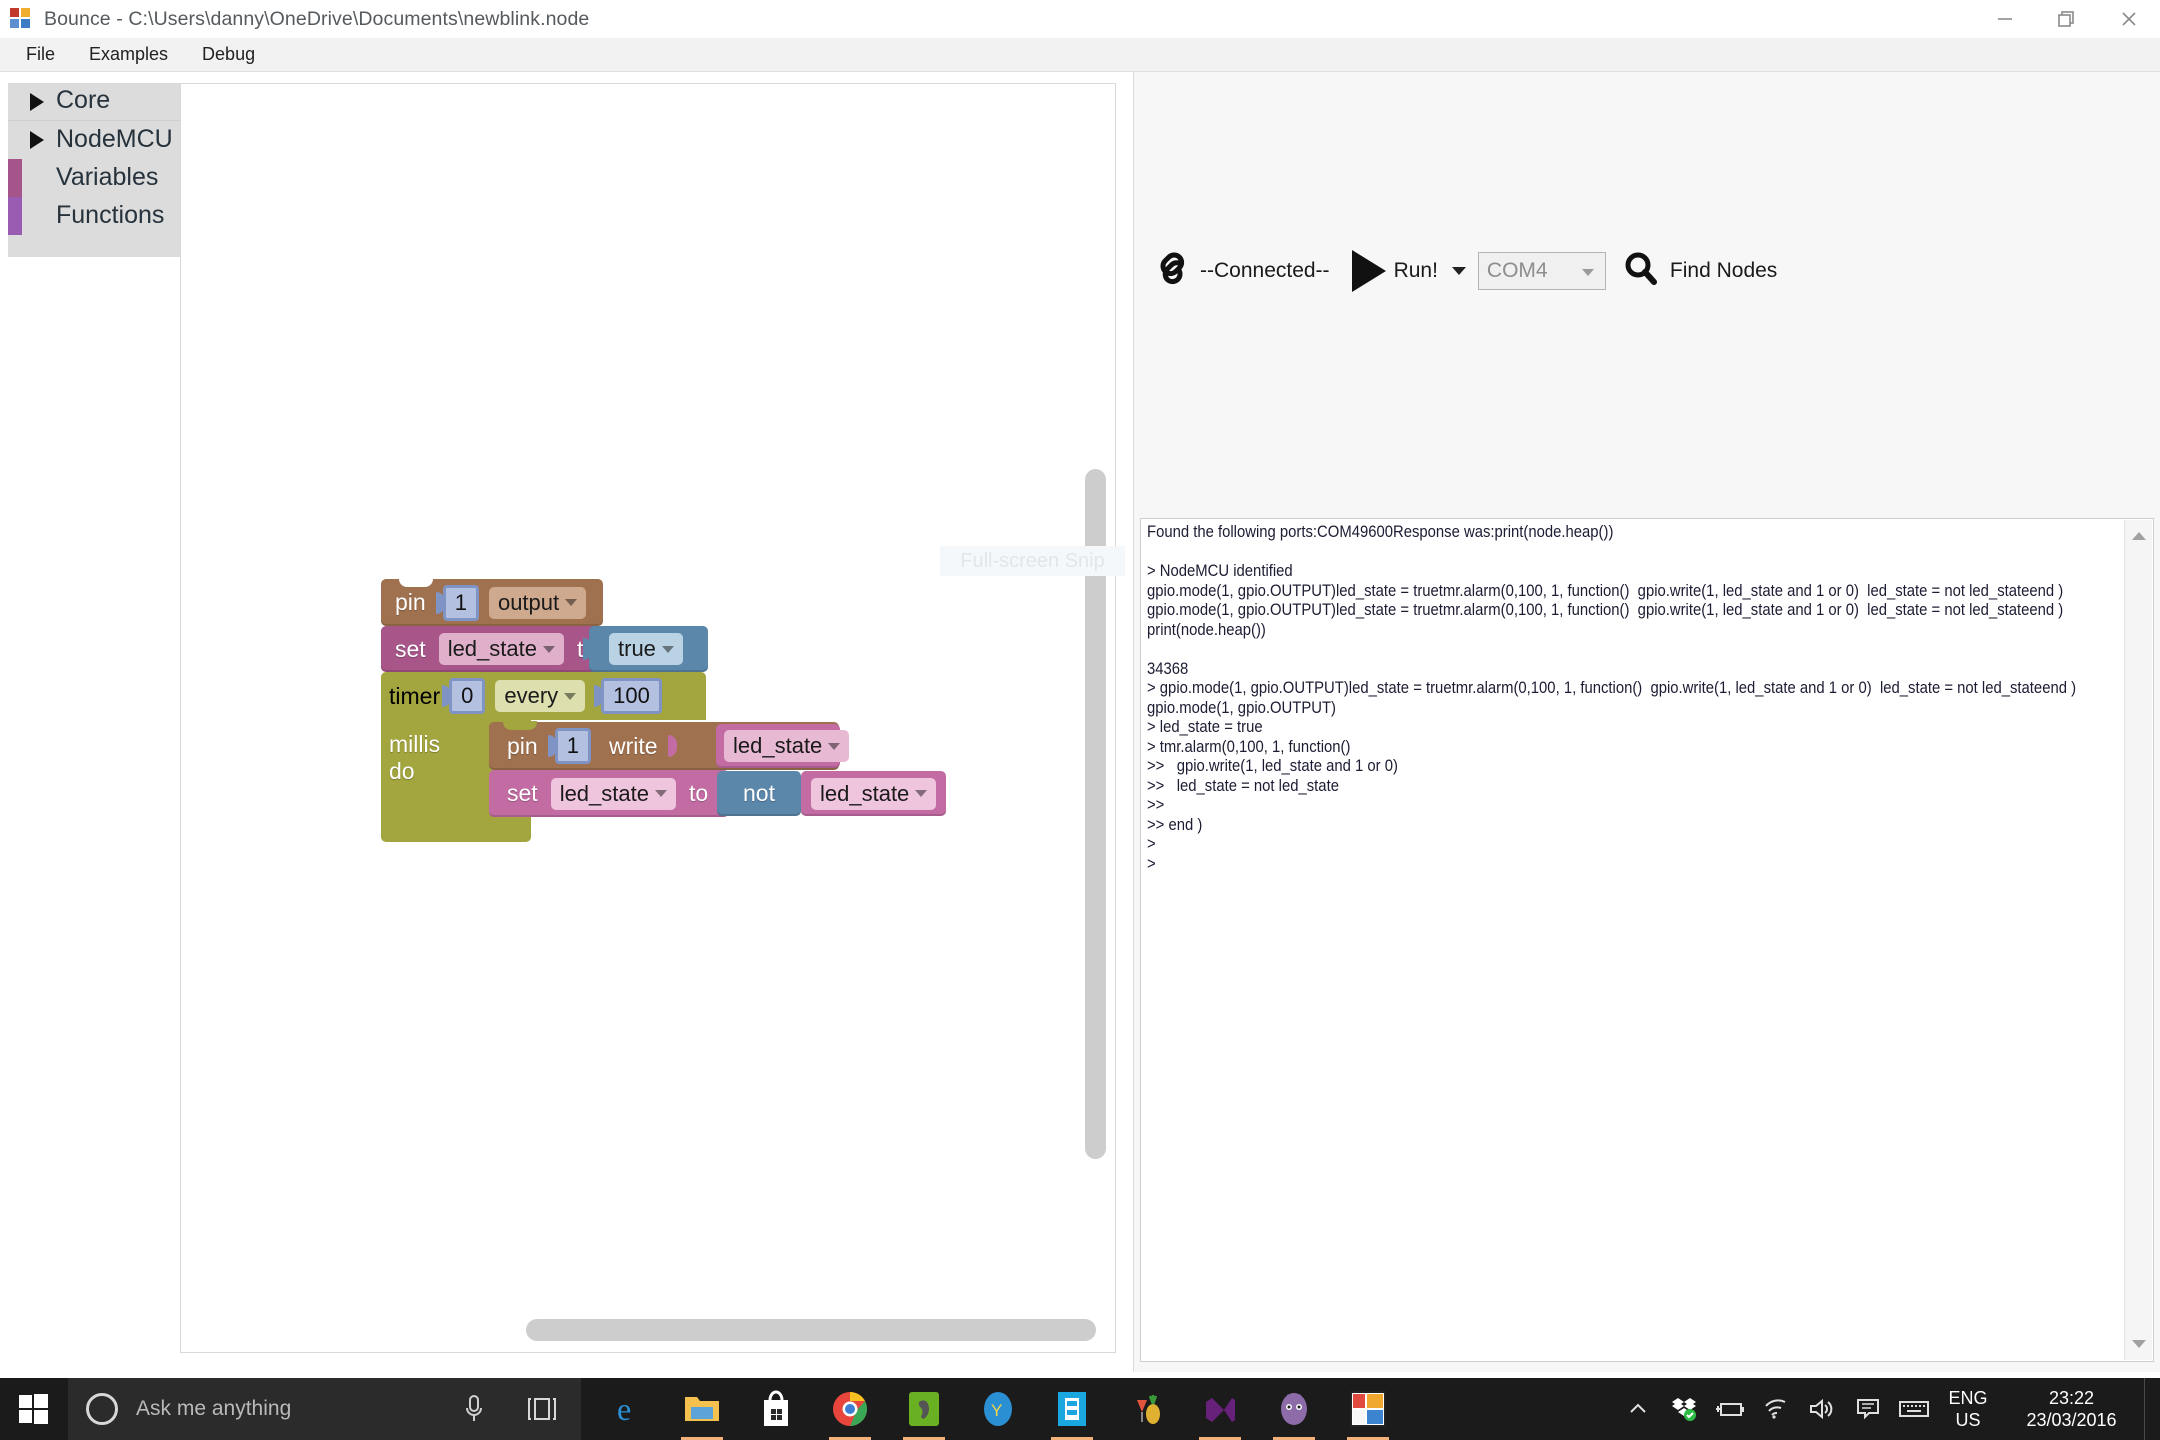 The width and height of the screenshot is (2160, 1440). I want to click on task-view-icon, so click(542, 1411).